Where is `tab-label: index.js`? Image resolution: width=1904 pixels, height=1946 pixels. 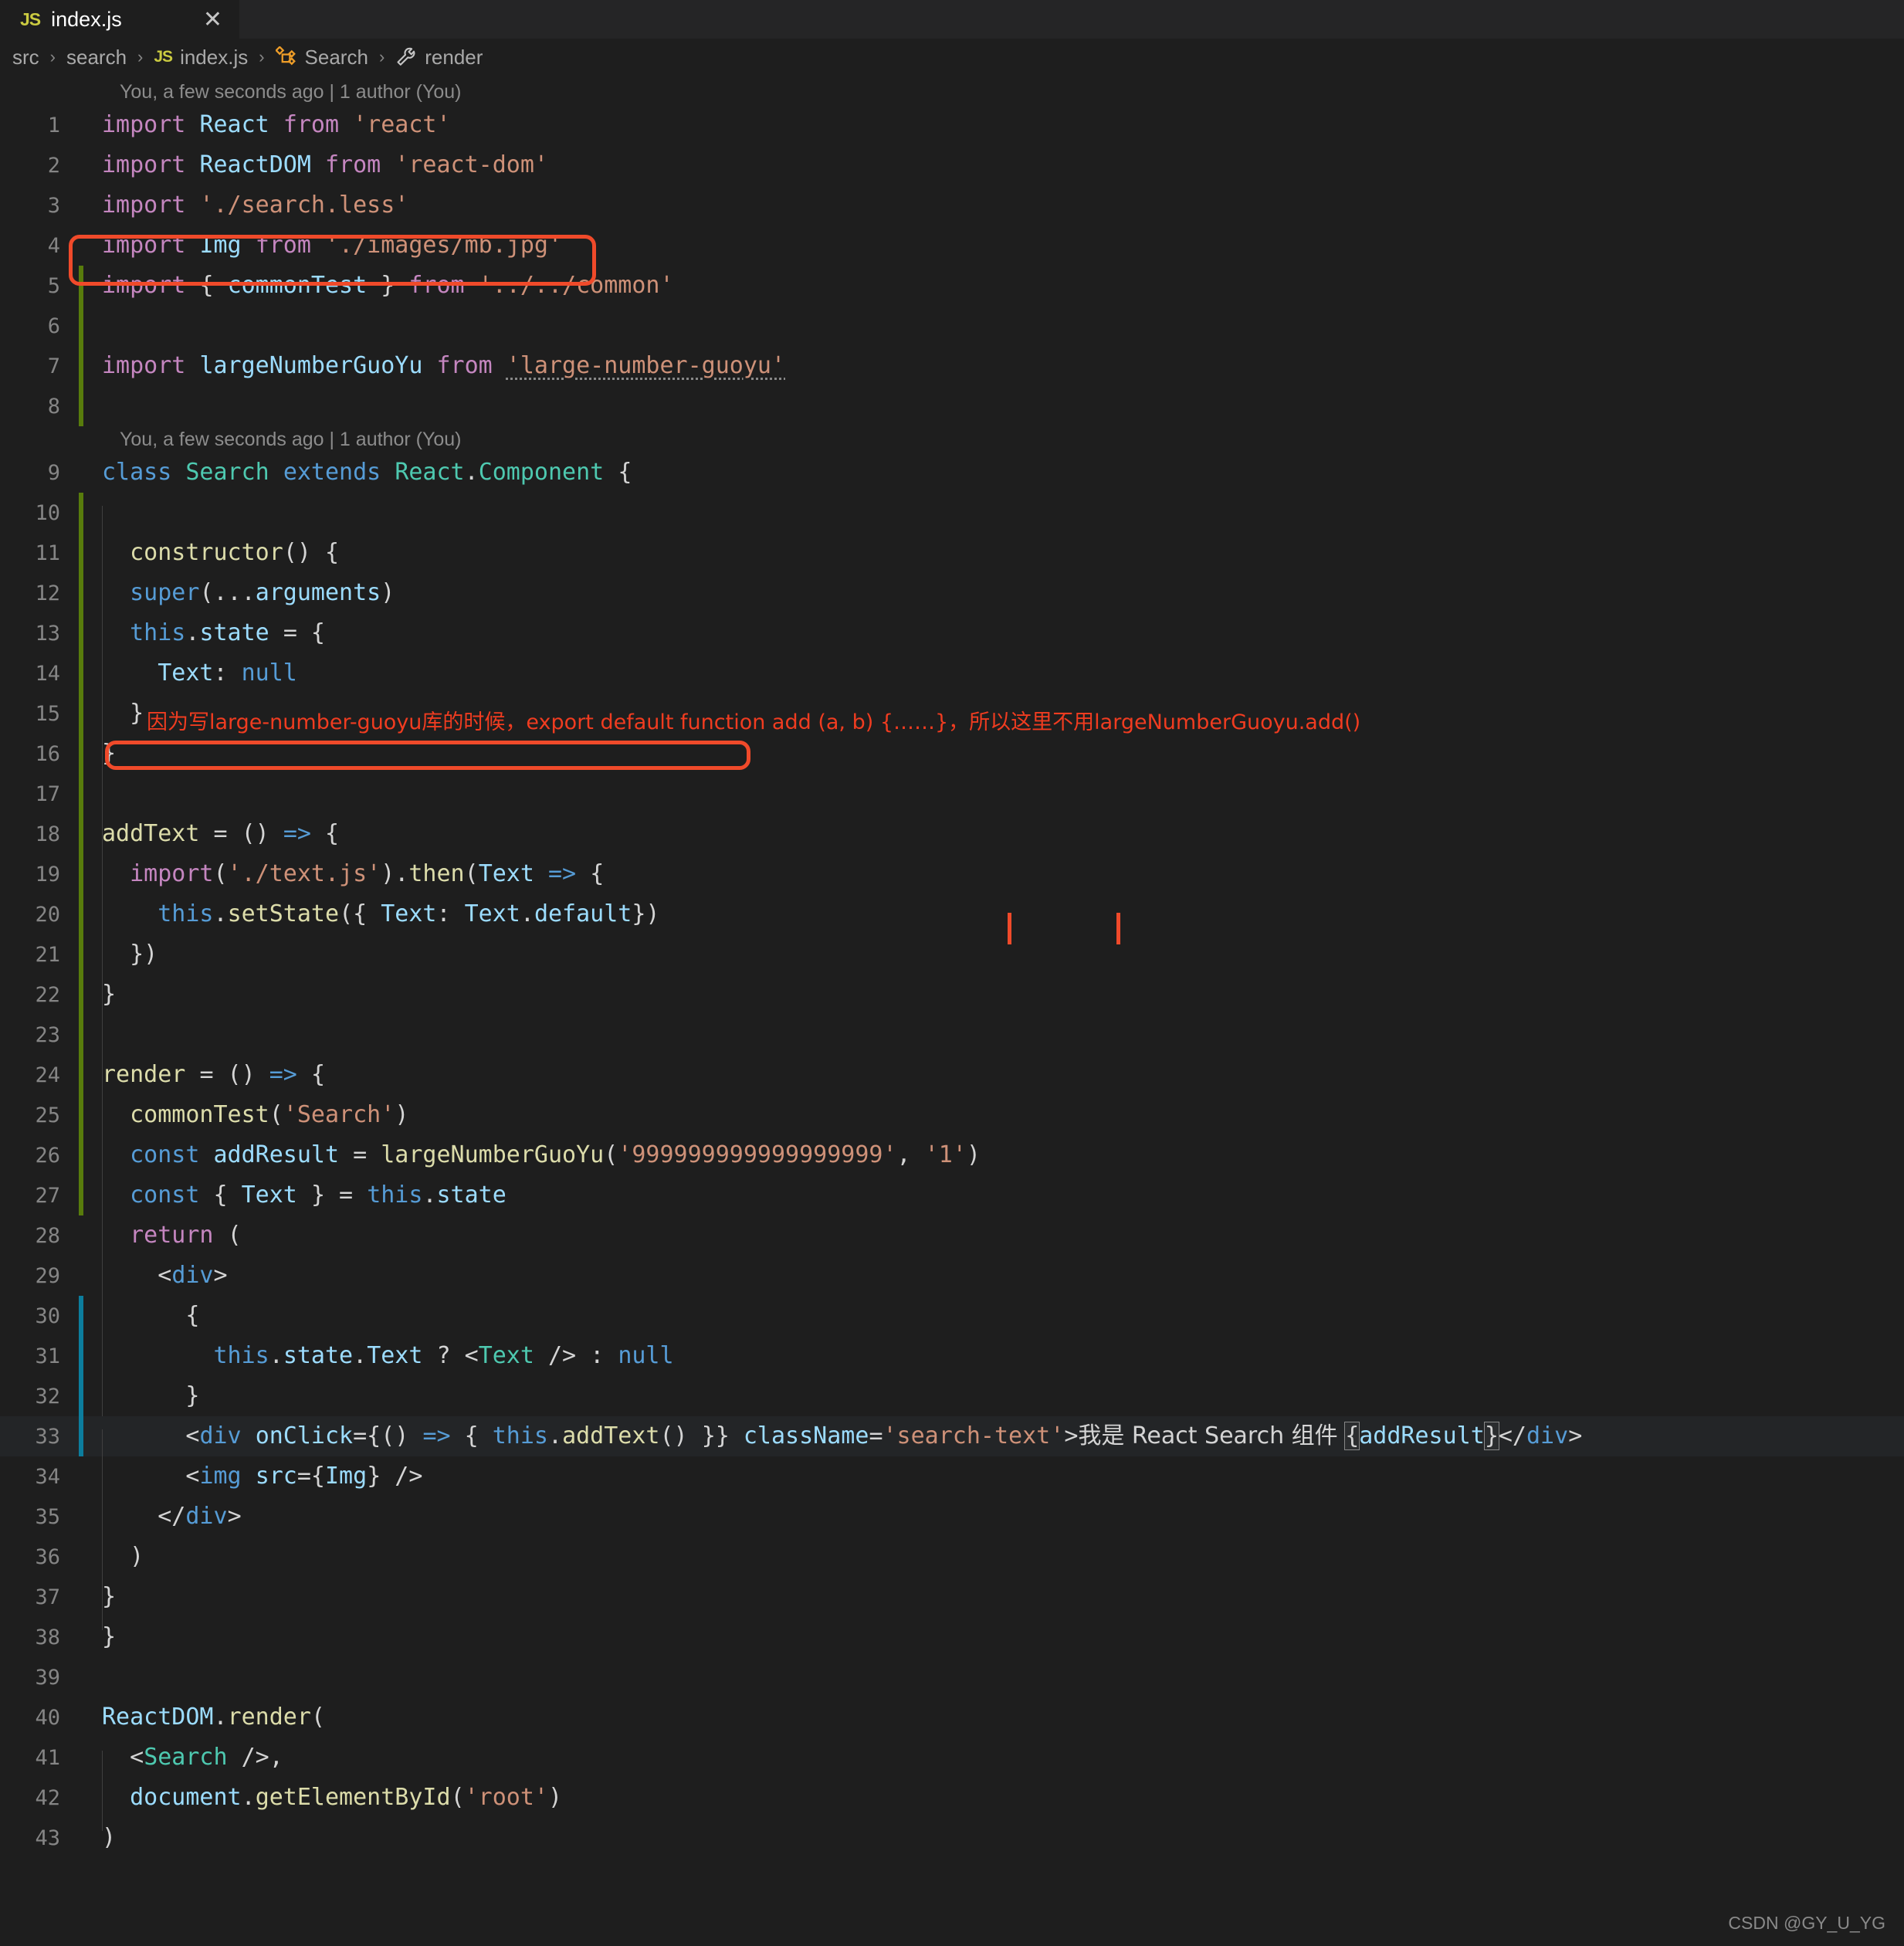 tab-label: index.js is located at coordinates (86, 19).